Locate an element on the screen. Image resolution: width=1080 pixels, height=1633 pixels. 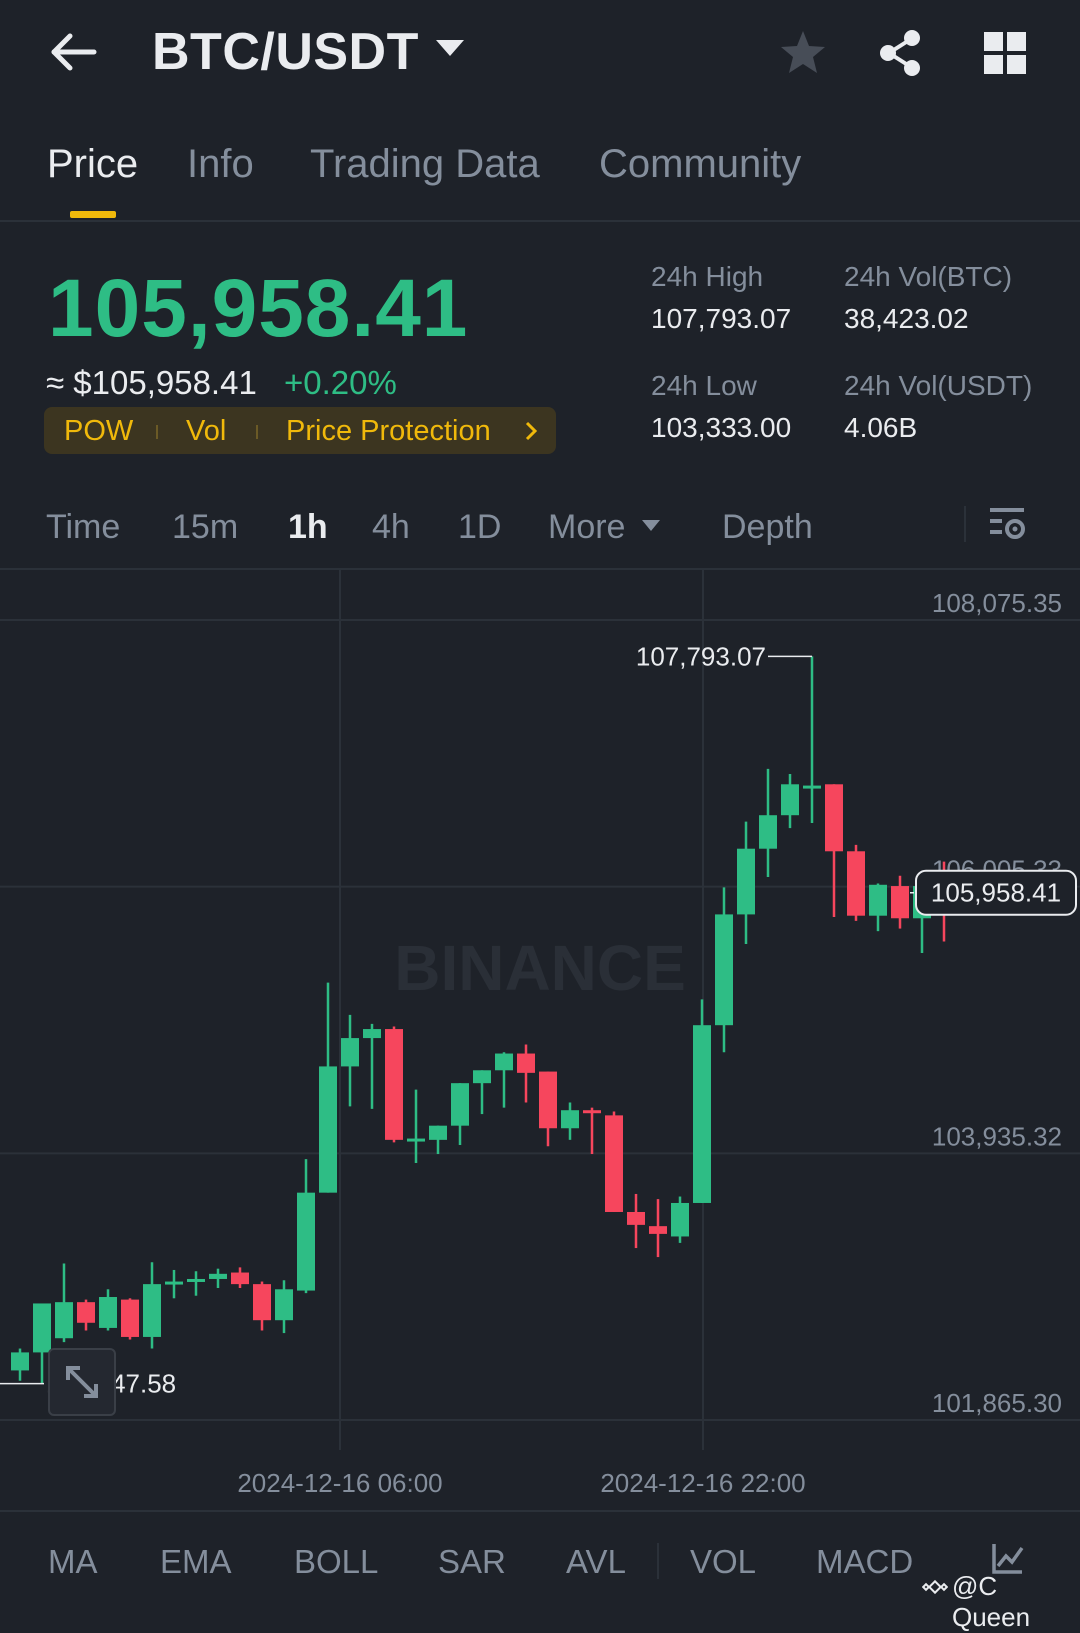
indicator-vol: VOL is located at coordinates (723, 1562).